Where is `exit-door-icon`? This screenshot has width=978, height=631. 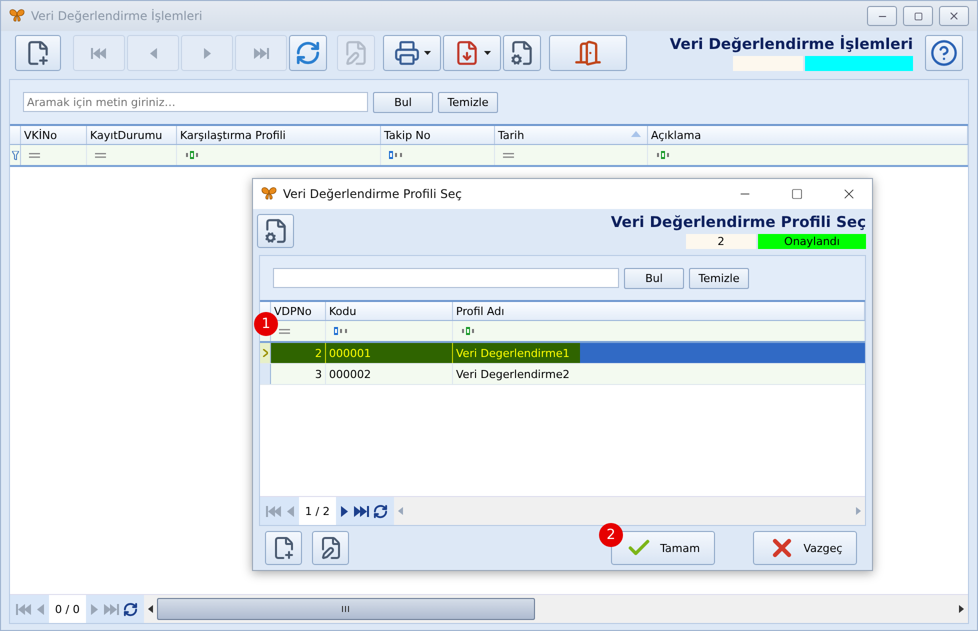
exit-door-icon is located at coordinates (588, 53).